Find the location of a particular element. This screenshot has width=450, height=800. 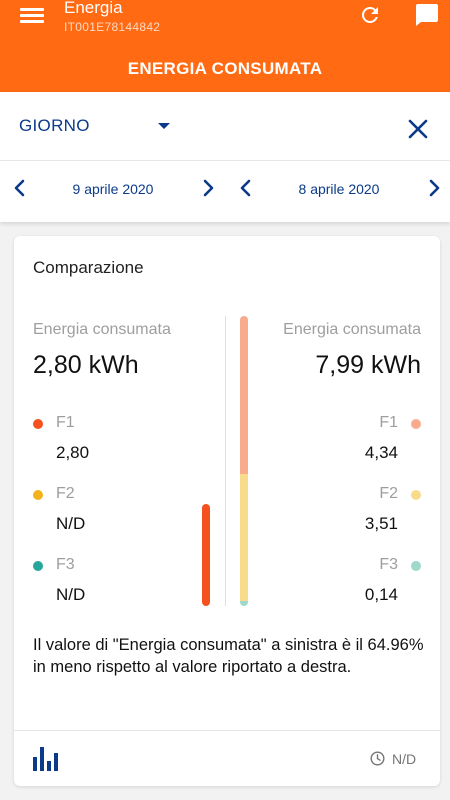

left-f1-dot is located at coordinates (38, 424).